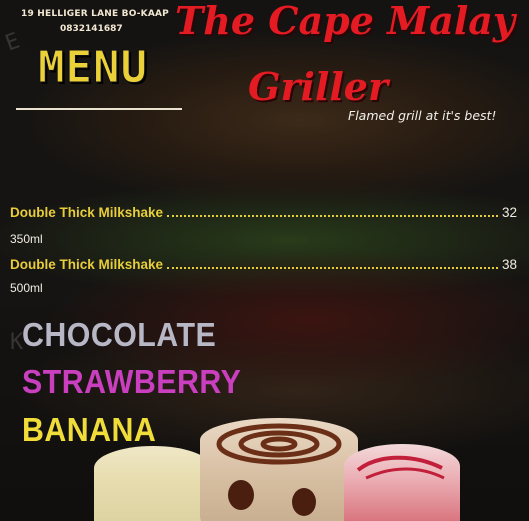 This screenshot has height=521, width=529. I want to click on brand-name-line2: Griller, so click(318, 86).